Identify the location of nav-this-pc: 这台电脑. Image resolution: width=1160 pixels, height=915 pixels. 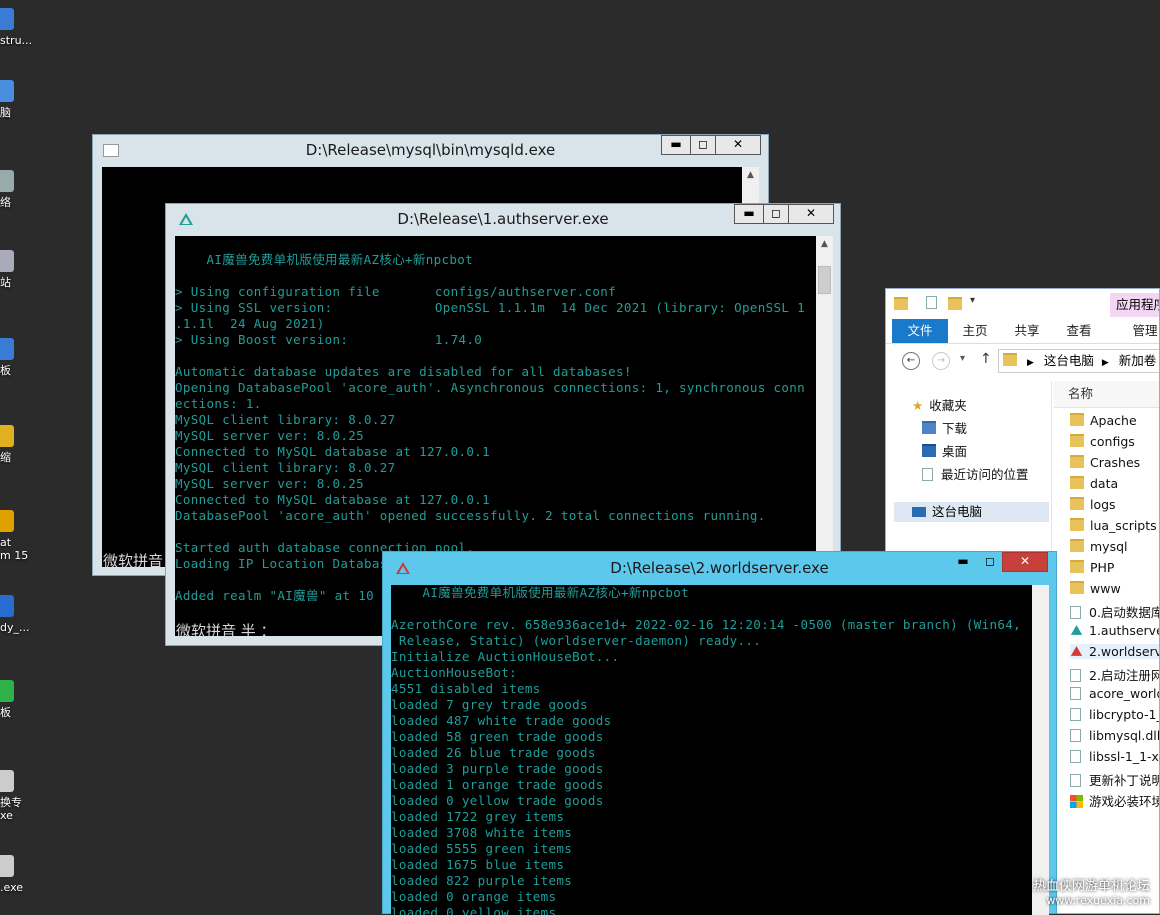
(971, 512).